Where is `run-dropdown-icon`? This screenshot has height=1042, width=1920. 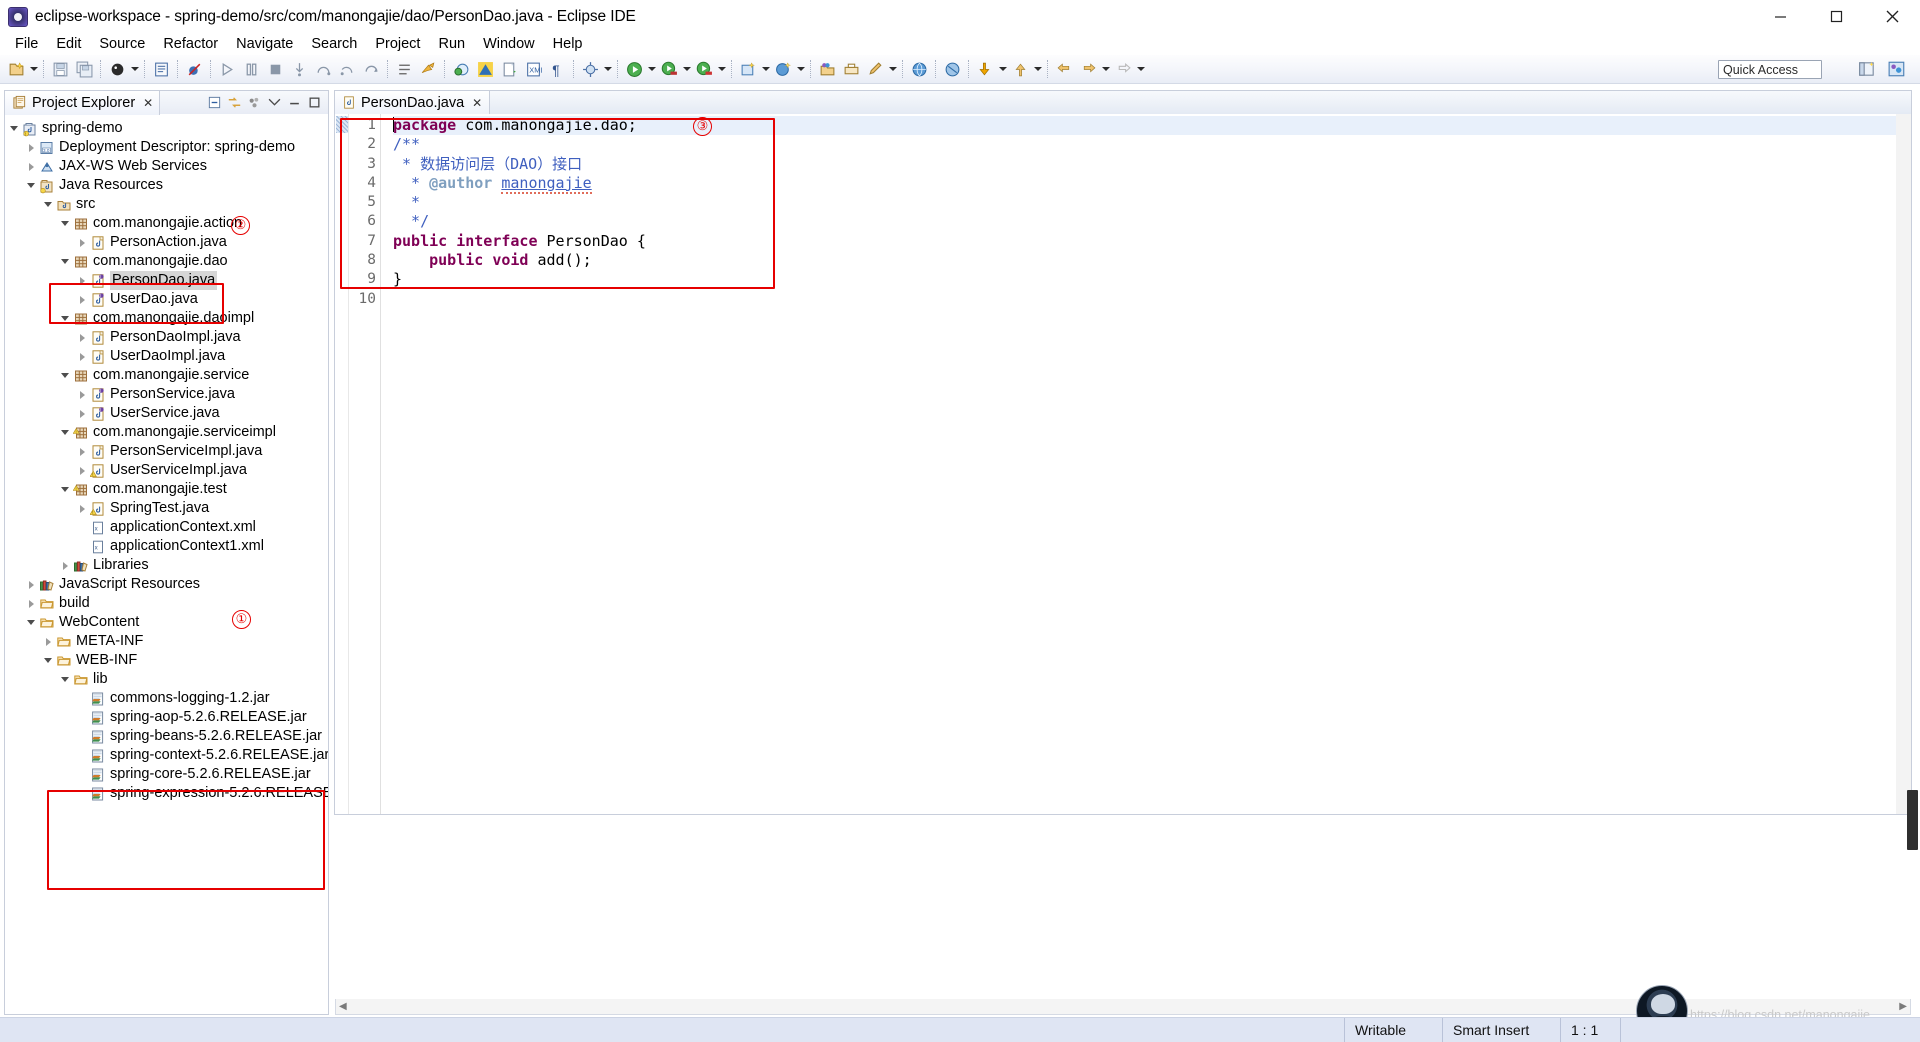 run-dropdown-icon is located at coordinates (651, 69).